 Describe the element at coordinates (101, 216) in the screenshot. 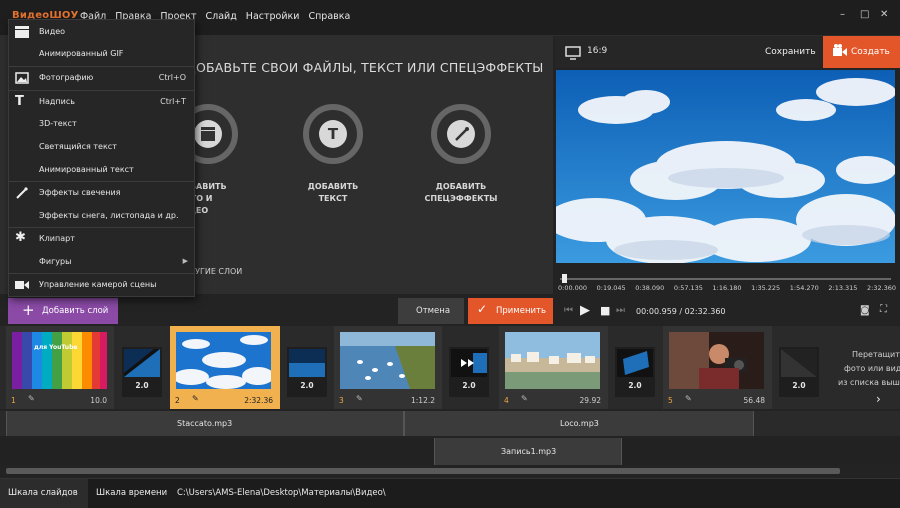

I see `menu-item-snow-effects: Эффекты снега, листопада и др.` at that location.